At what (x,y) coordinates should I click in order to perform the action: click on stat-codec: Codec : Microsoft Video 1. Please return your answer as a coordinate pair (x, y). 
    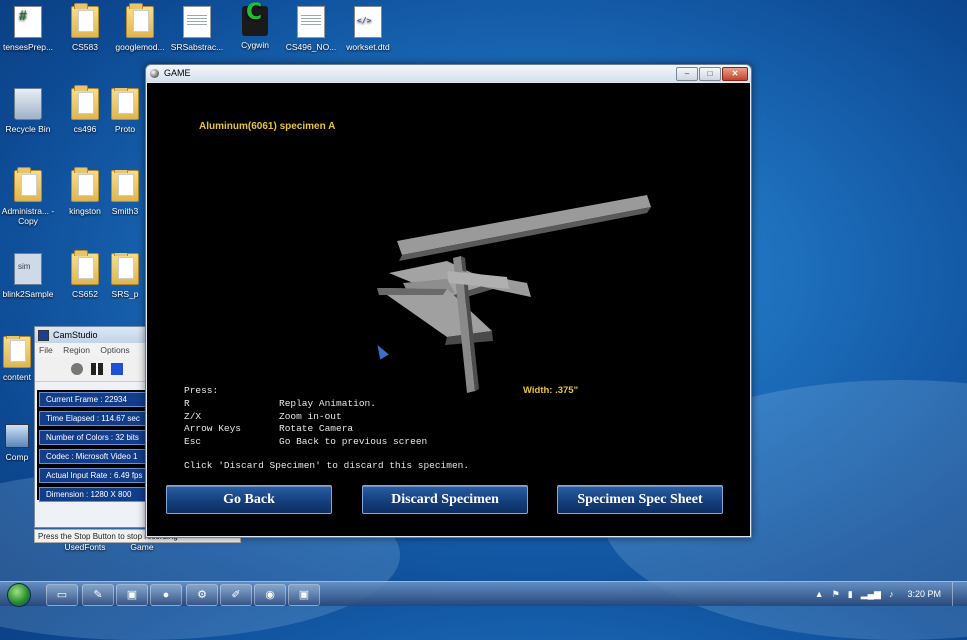
    Looking at the image, I should click on (93, 456).